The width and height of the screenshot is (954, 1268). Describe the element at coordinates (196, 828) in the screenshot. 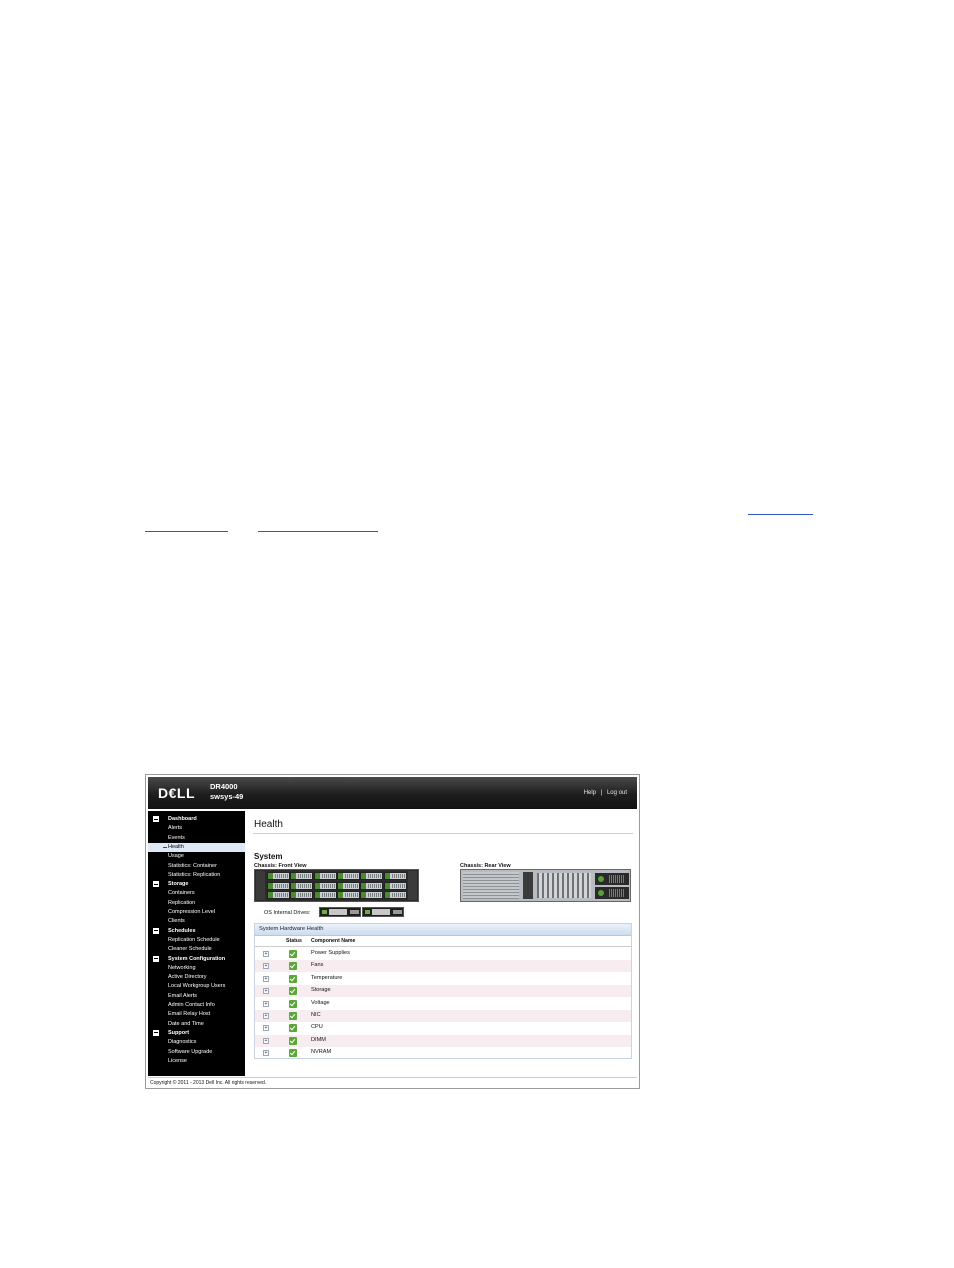

I see `sidebar-item-alerts: Alerts` at that location.